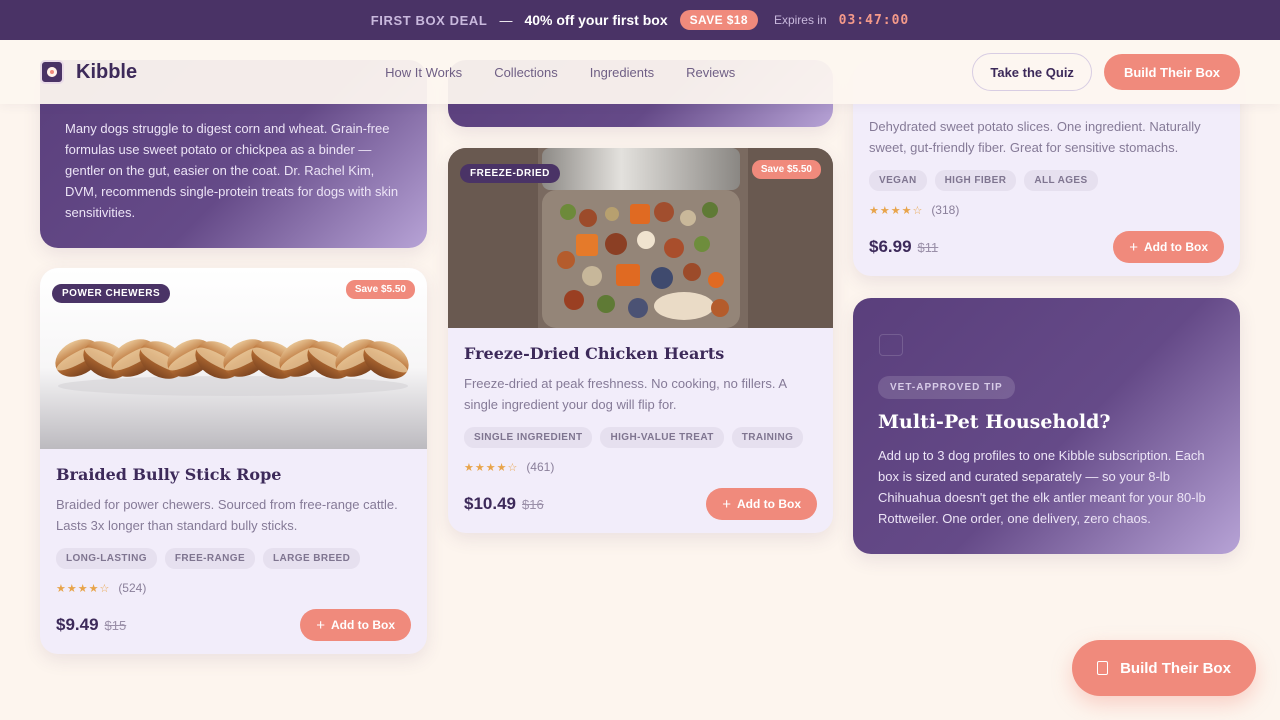  What do you see at coordinates (540, 467) in the screenshot?
I see `review-count: (461)` at bounding box center [540, 467].